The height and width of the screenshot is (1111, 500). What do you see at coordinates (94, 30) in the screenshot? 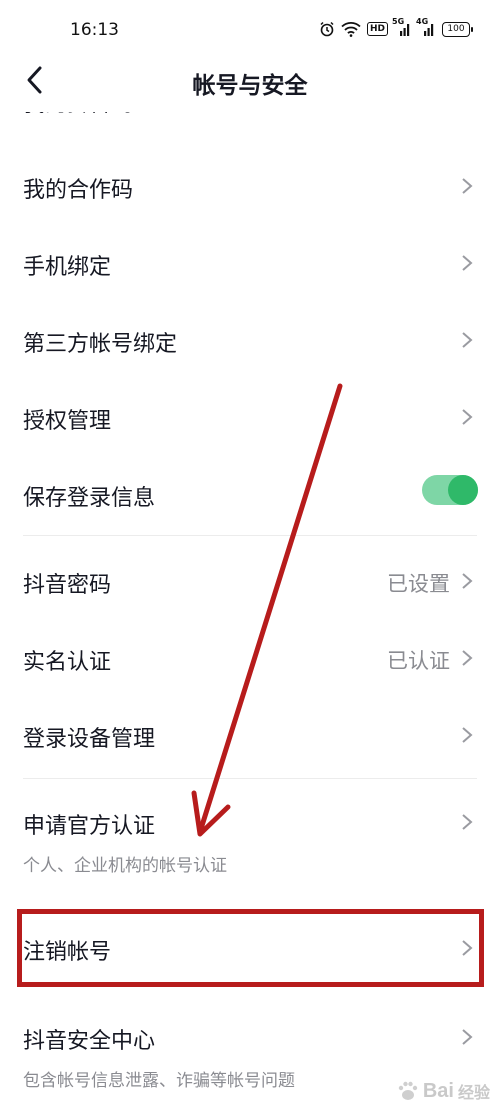
I see `status-time: 16:13` at bounding box center [94, 30].